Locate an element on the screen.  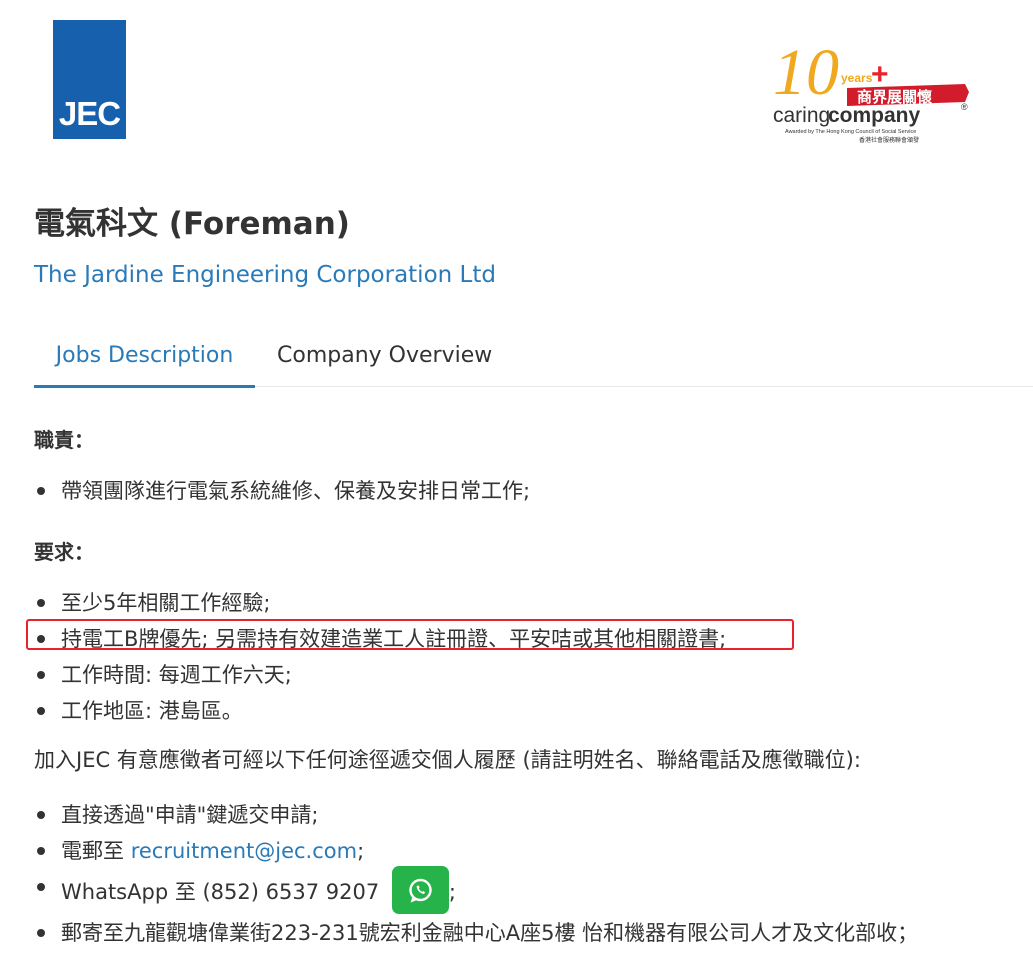
caring-awarded-line-zh: 香港社會服務聯會頒發 is located at coordinates (889, 140).